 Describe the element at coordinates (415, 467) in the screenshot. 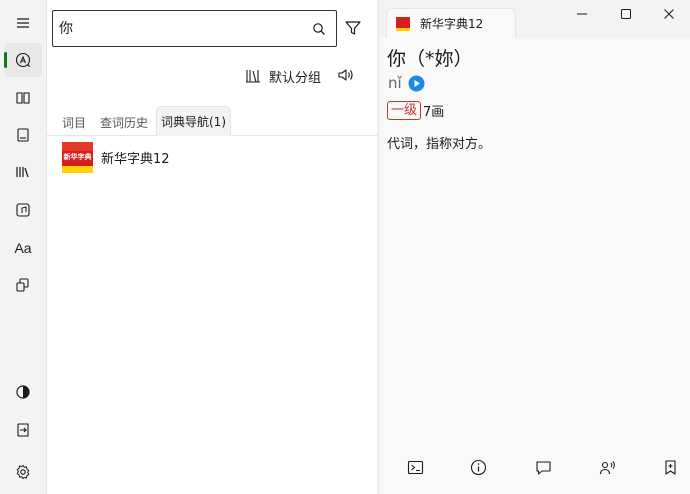

I see `terminal-icon` at that location.